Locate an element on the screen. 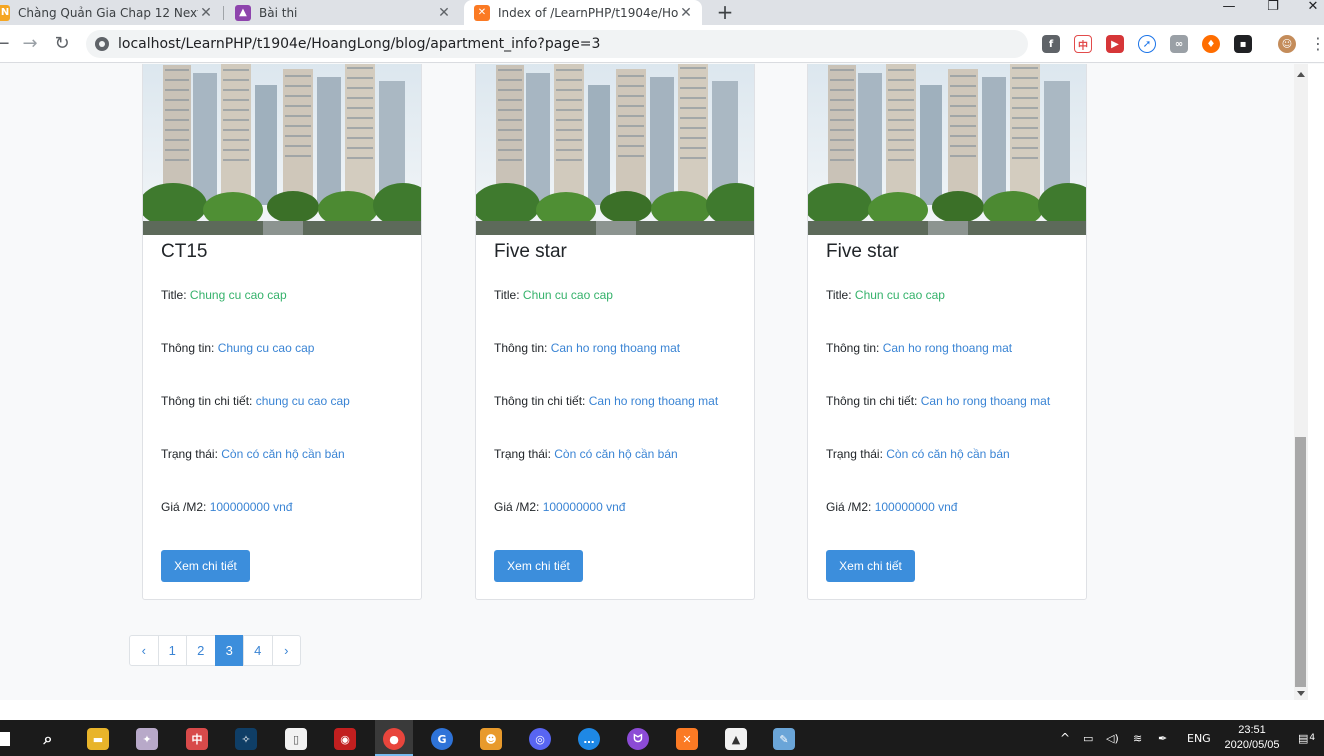 This screenshot has height=756, width=1324. fire-extension-icon: ♦ is located at coordinates (1211, 44).